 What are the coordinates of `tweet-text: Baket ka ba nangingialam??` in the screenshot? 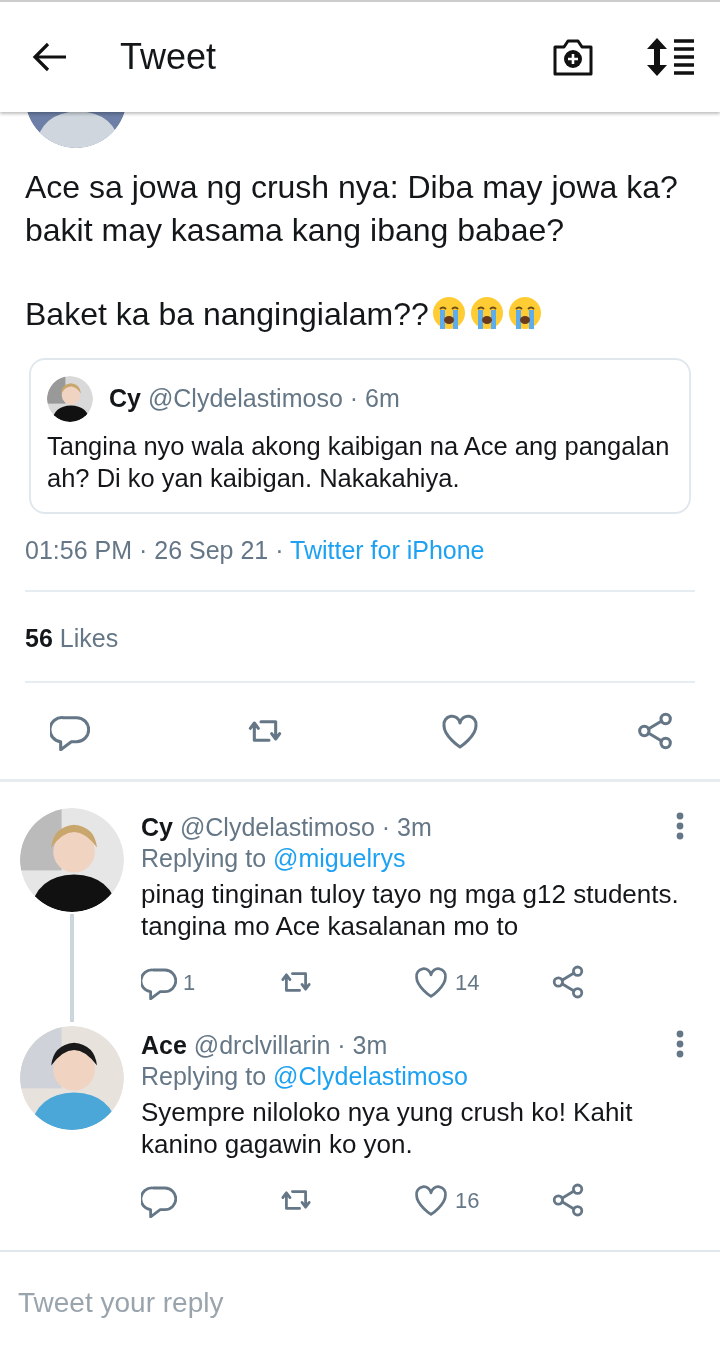 It's located at (360, 314).